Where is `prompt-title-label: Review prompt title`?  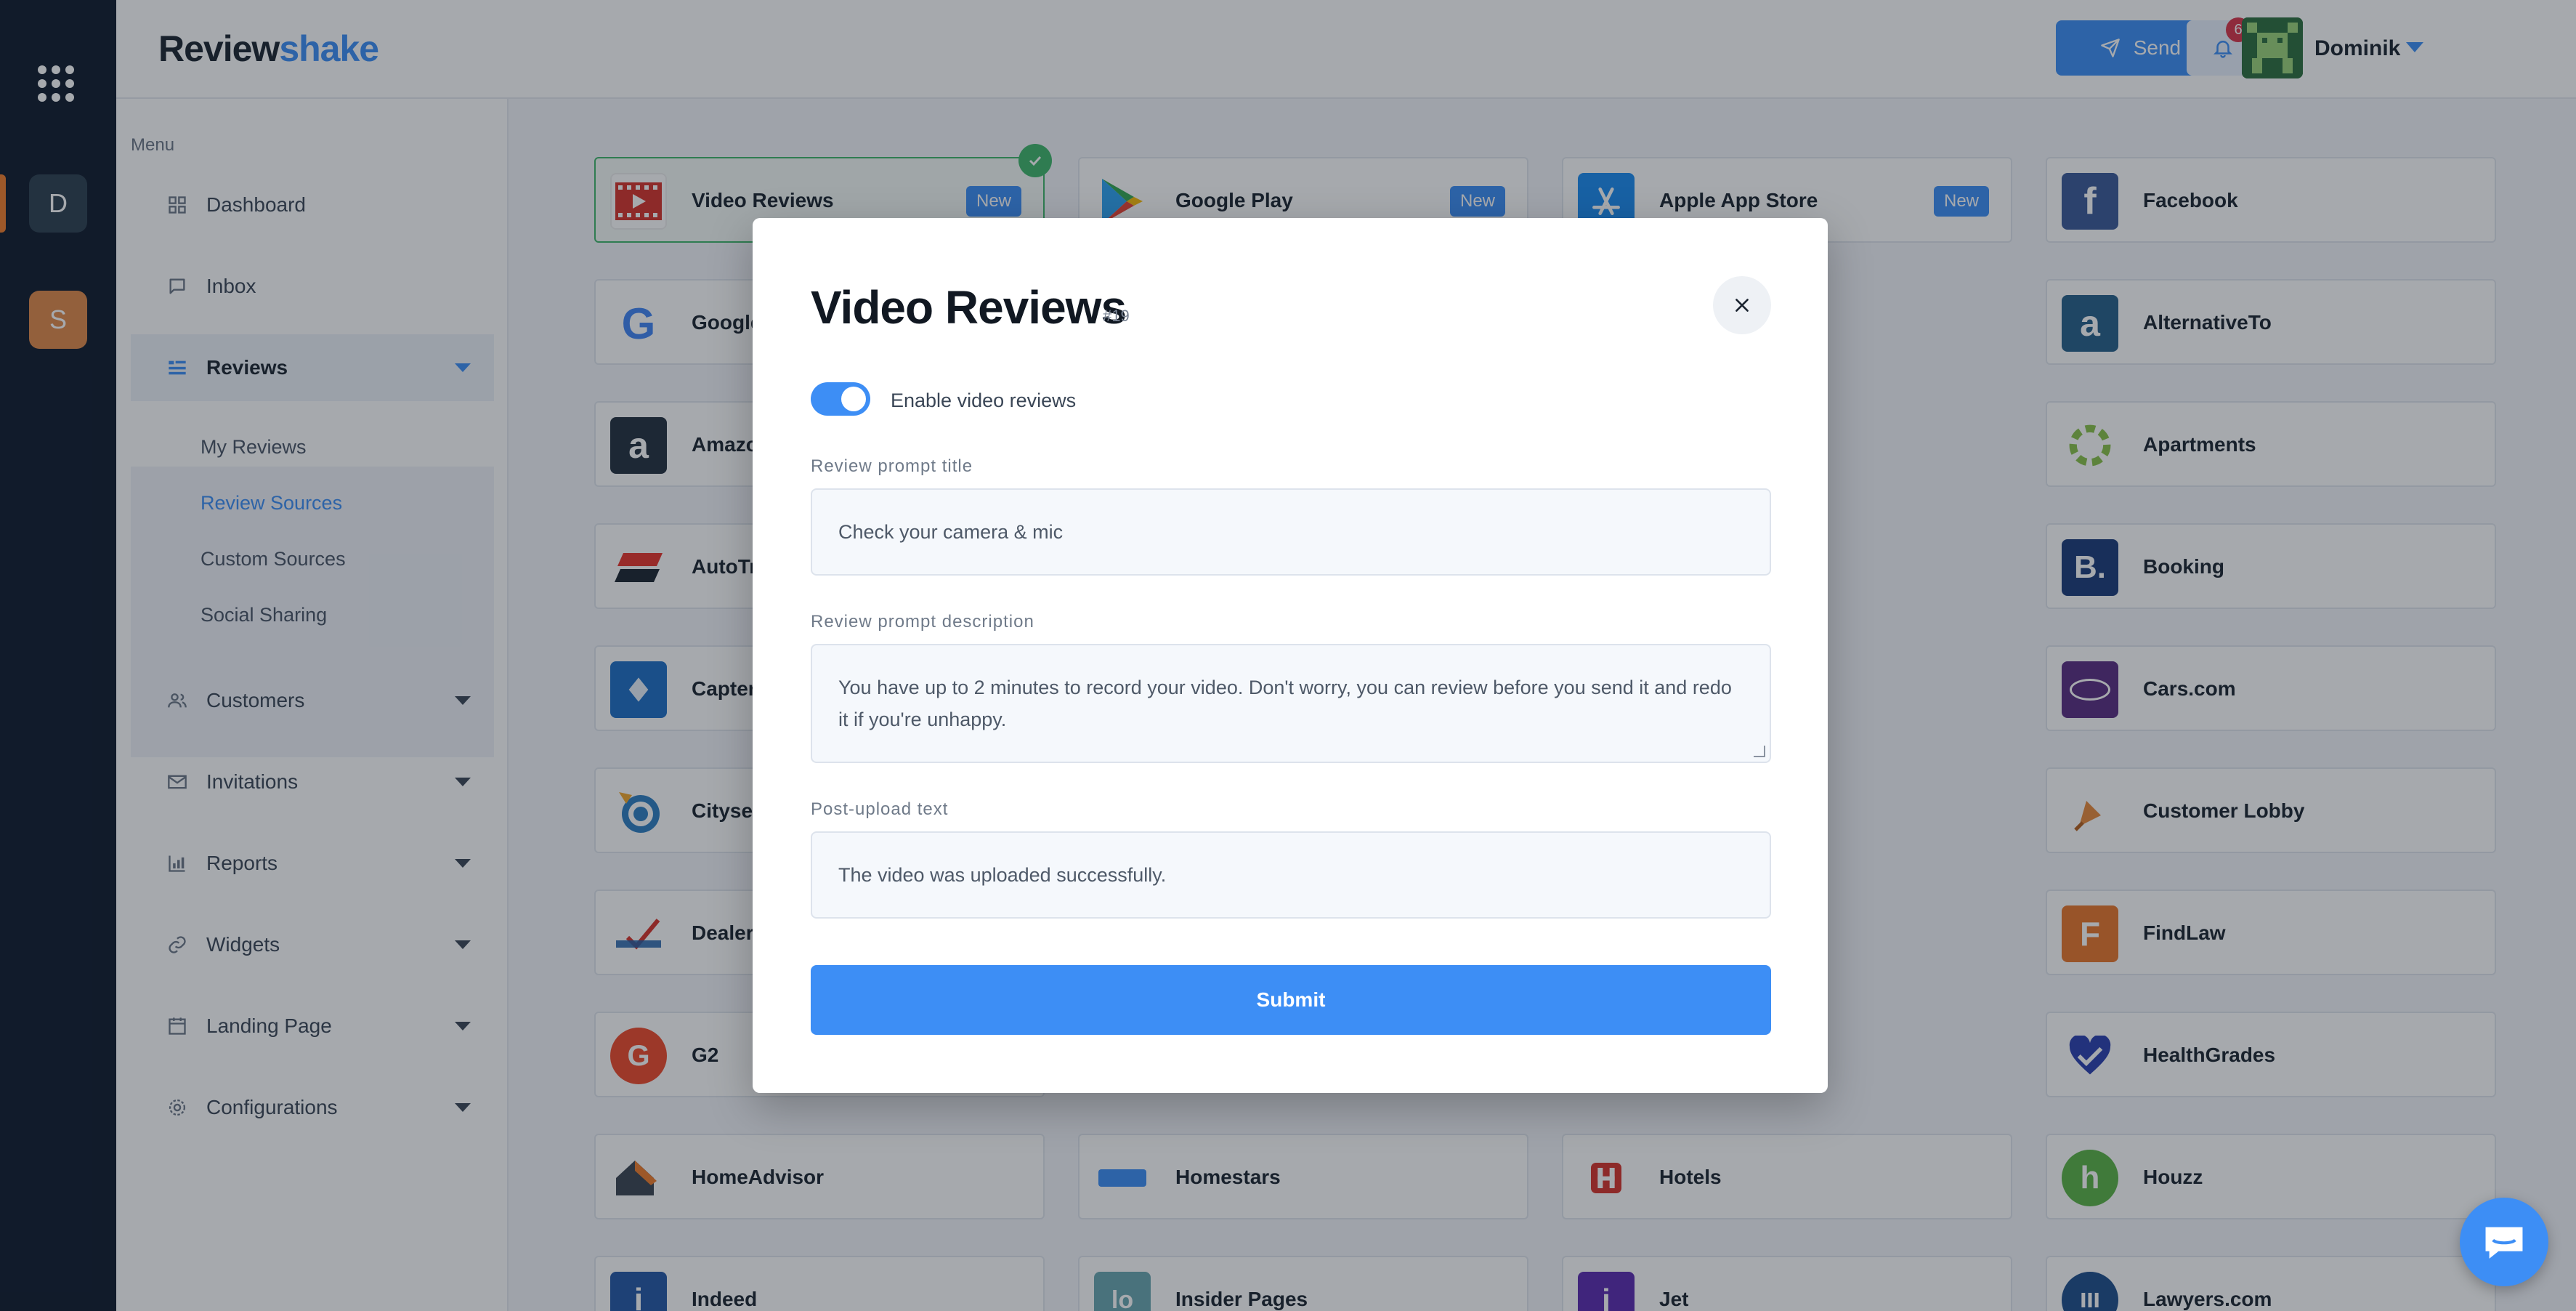
prompt-title-label: Review prompt title is located at coordinates (892, 466).